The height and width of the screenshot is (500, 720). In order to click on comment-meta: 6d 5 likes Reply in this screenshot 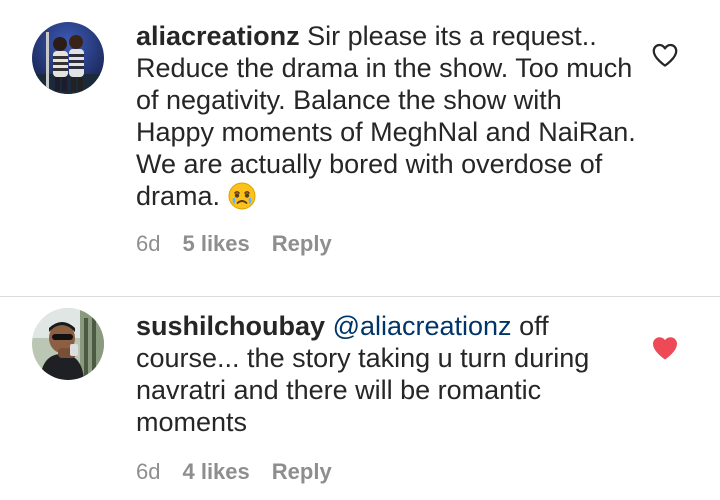, I will do `click(234, 244)`.